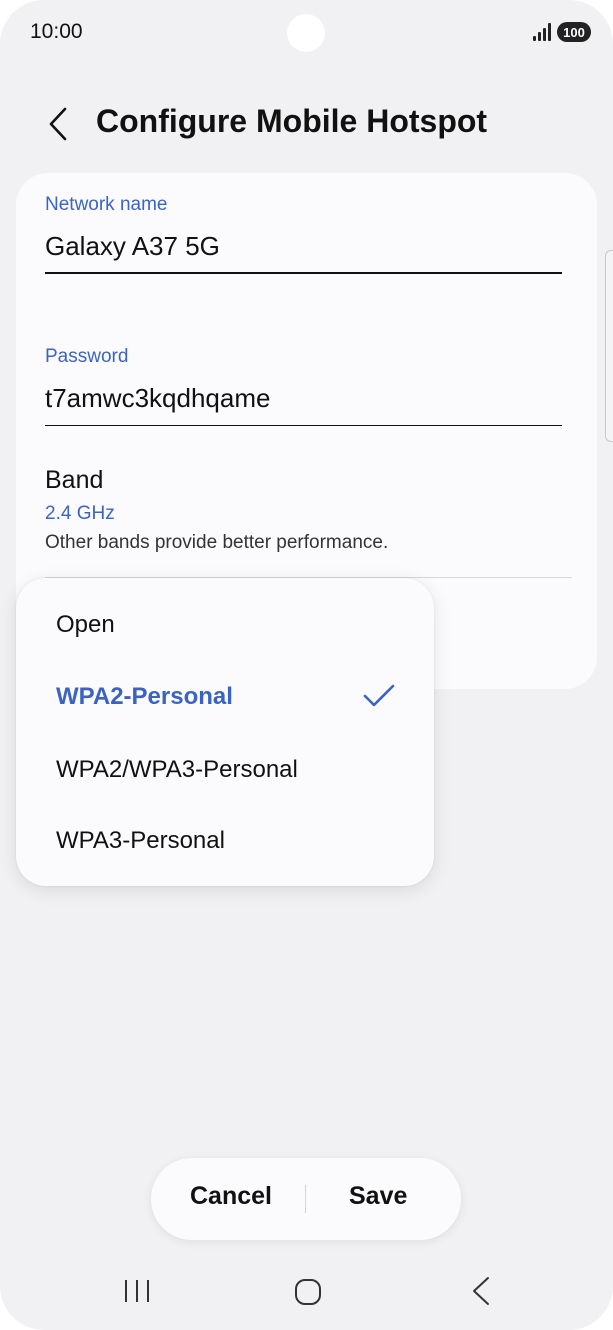 The image size is (613, 1330). What do you see at coordinates (379, 696) in the screenshot?
I see `check-icon` at bounding box center [379, 696].